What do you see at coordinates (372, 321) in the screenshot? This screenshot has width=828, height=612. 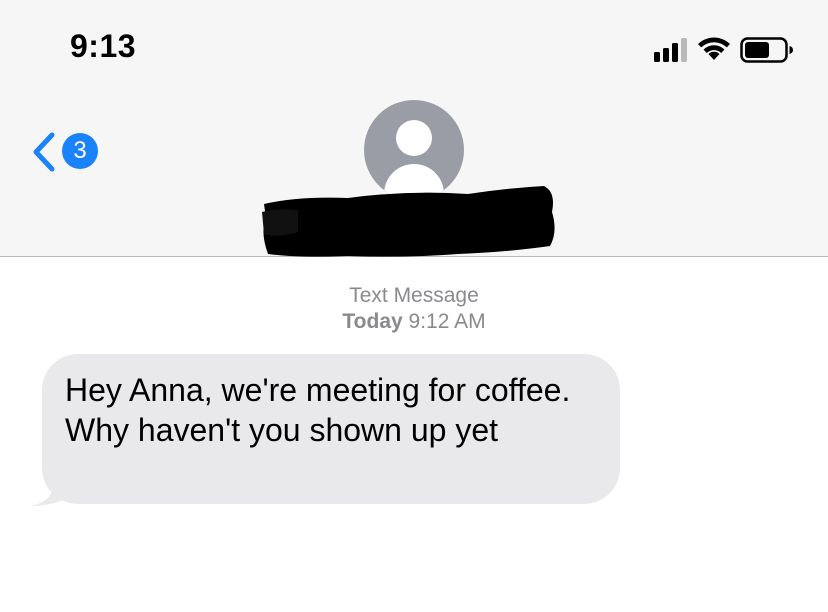 I see `message-day: Today` at bounding box center [372, 321].